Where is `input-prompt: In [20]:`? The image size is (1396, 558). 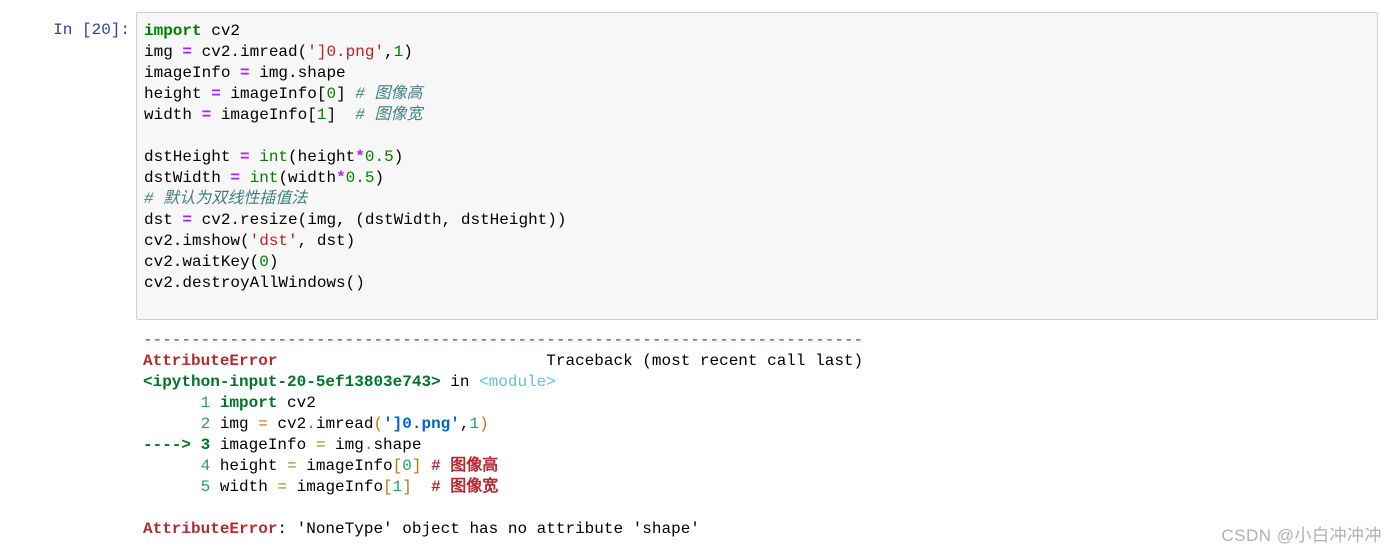
input-prompt: In [20]: is located at coordinates (91, 30).